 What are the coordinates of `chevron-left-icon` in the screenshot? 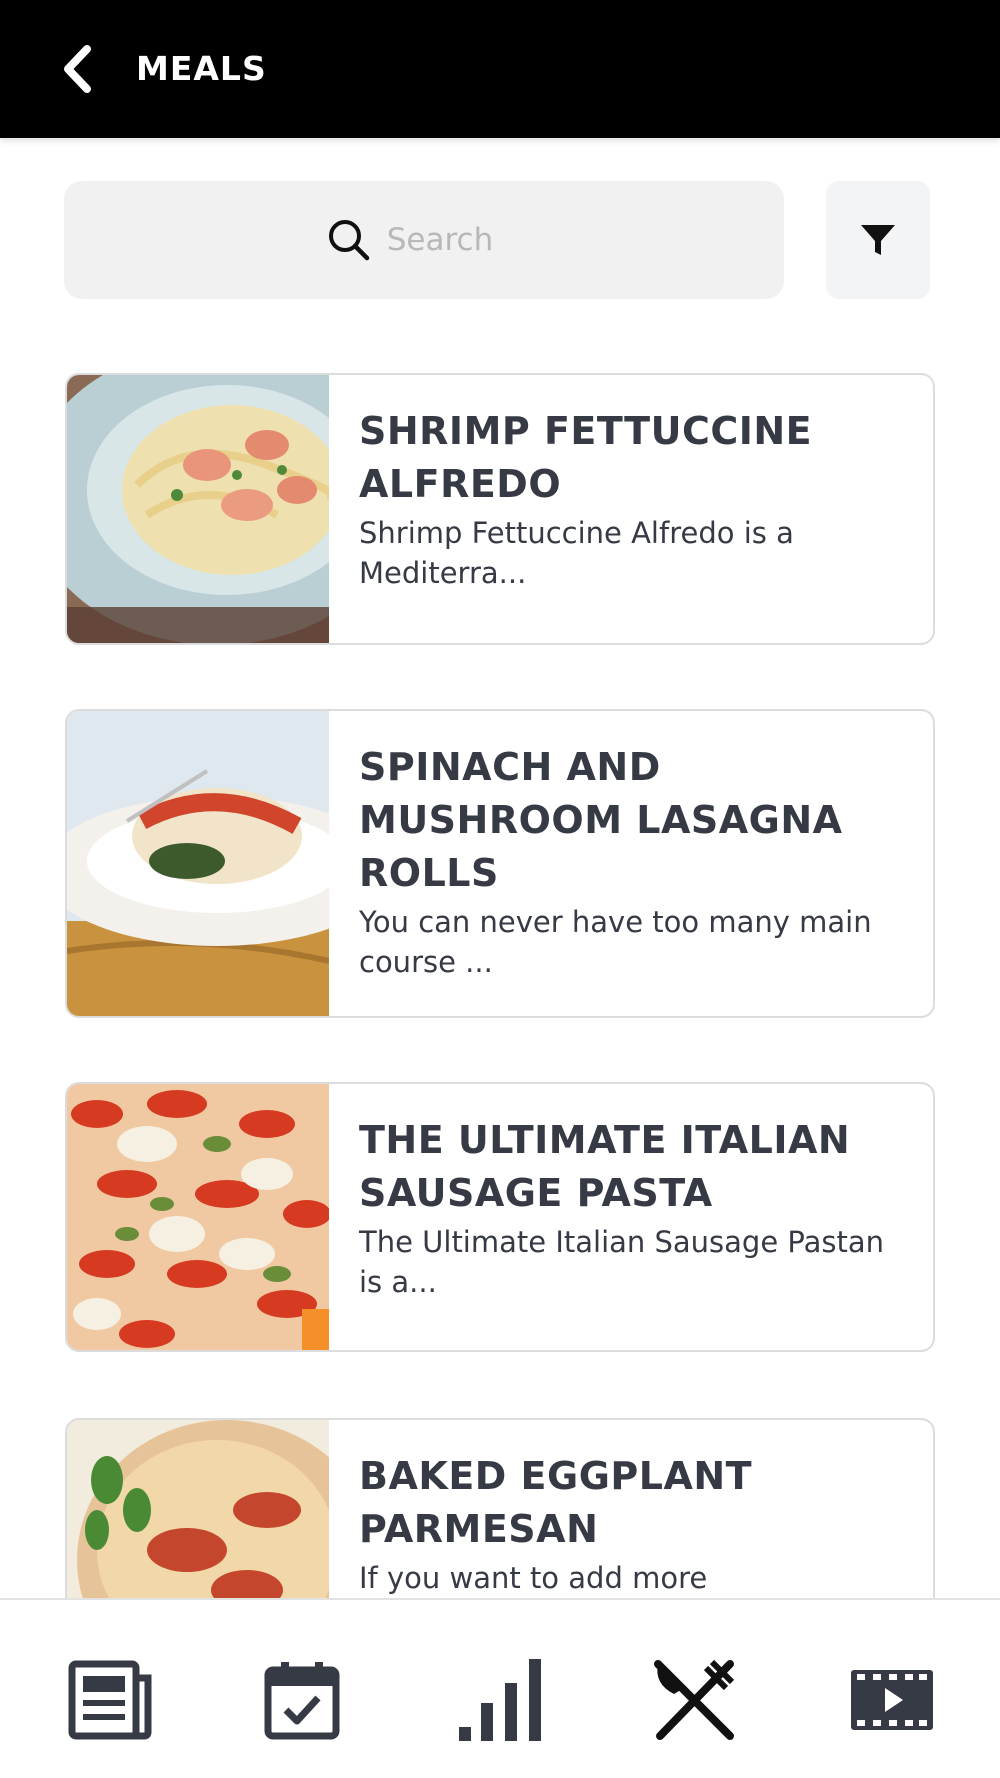 It's located at (77, 69).